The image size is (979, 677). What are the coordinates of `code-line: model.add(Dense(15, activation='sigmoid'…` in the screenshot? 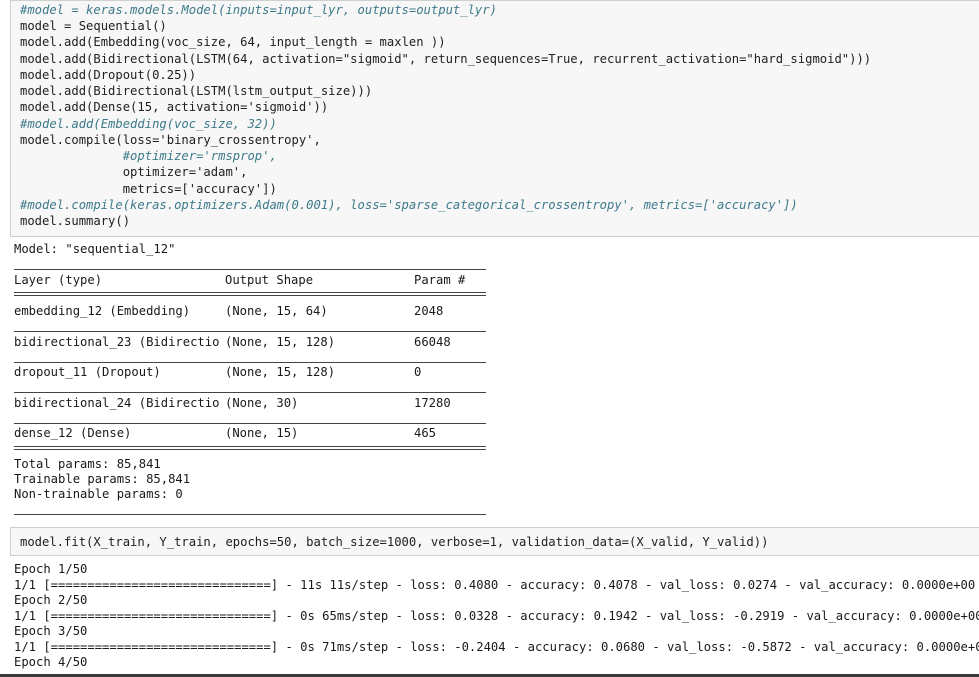 It's located at (174, 107).